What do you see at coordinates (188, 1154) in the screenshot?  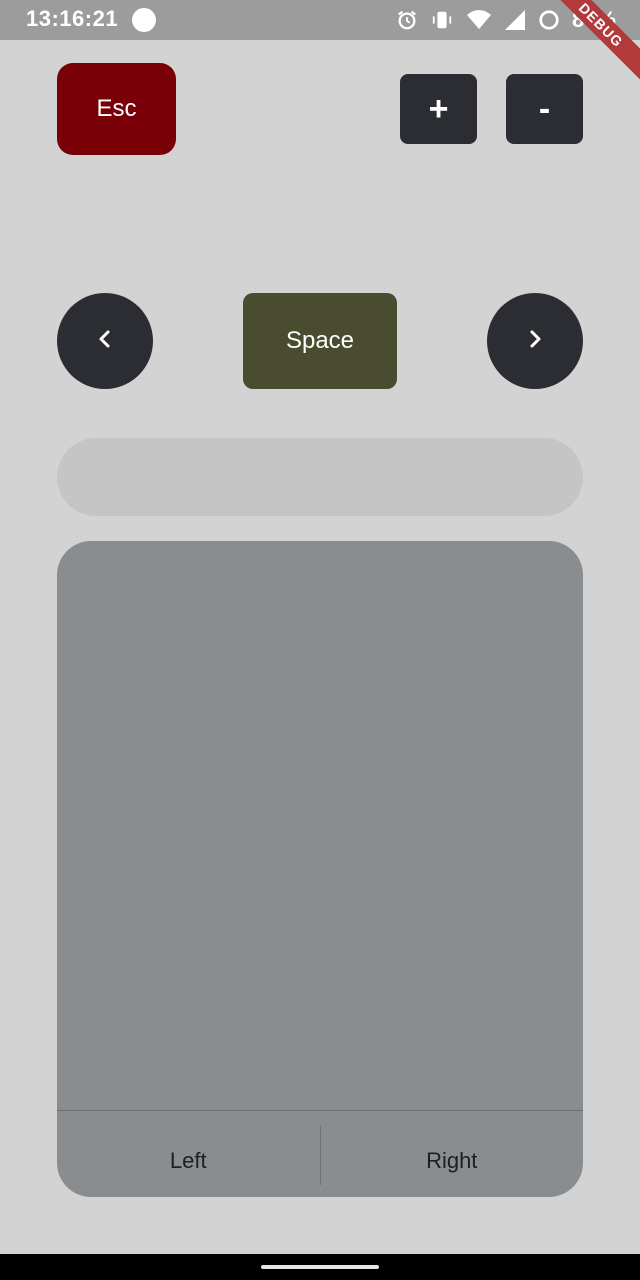 I see `left-click-button: Left` at bounding box center [188, 1154].